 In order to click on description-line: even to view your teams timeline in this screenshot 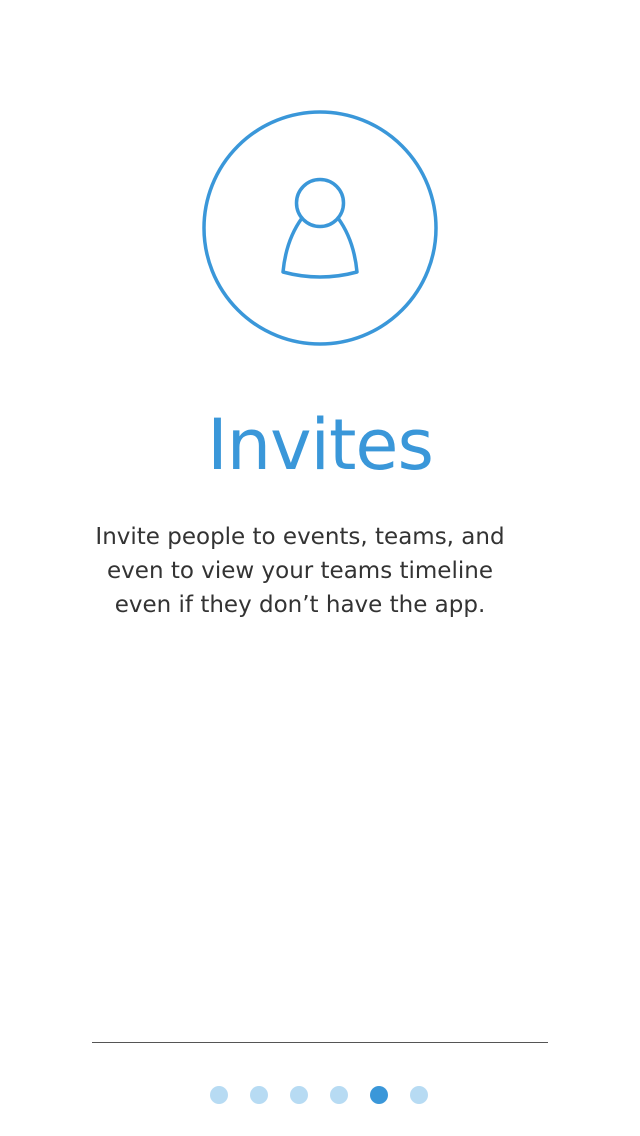, I will do `click(300, 571)`.